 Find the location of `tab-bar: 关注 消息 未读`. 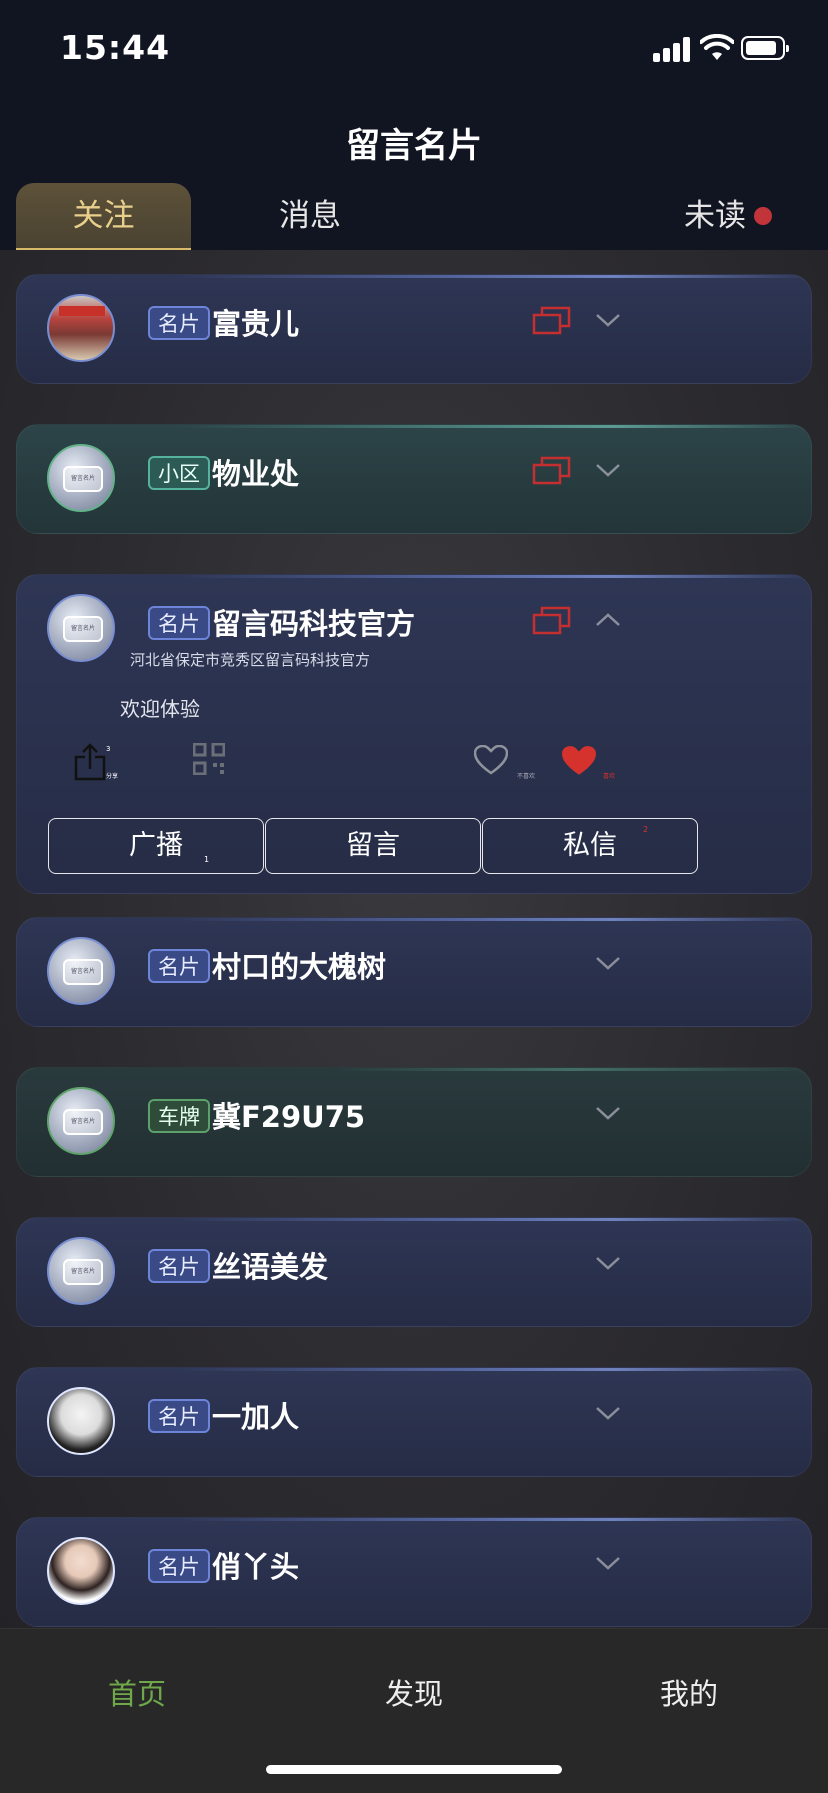

tab-bar: 关注 消息 未读 is located at coordinates (414, 216).